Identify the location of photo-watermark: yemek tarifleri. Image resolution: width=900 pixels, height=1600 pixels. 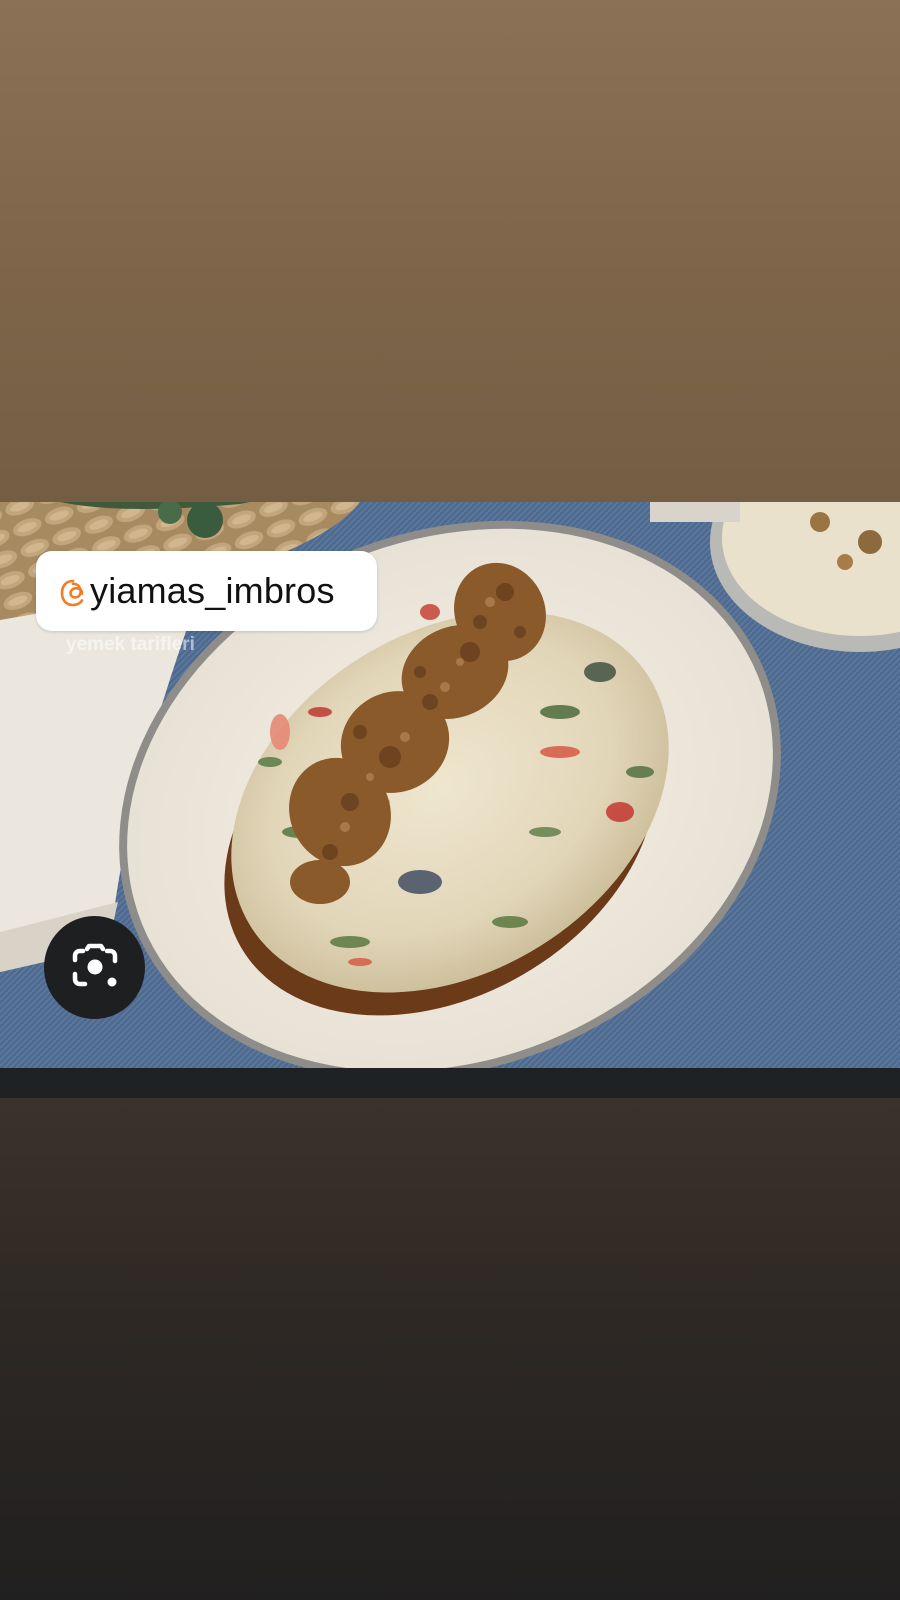
(130, 644).